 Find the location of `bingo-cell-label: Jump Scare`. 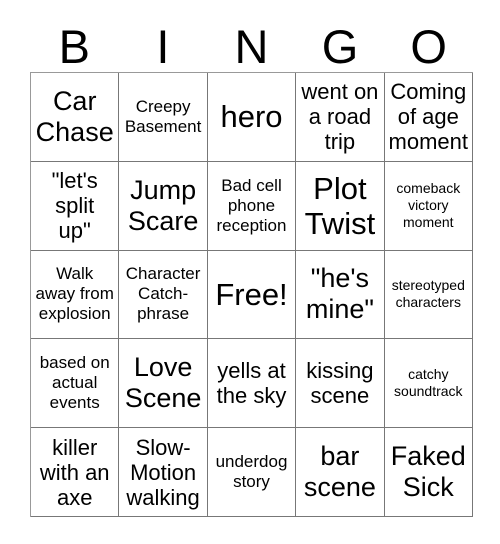

bingo-cell-label: Jump Scare is located at coordinates (163, 205).